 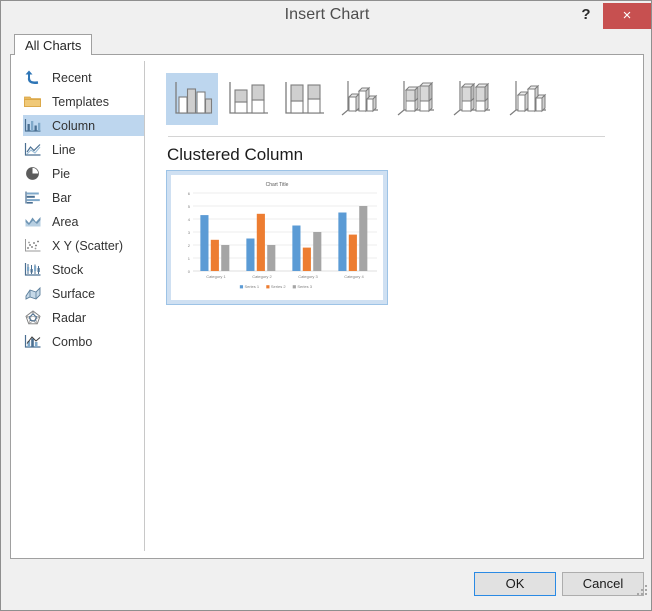 I want to click on help-button: ?, so click(x=586, y=15).